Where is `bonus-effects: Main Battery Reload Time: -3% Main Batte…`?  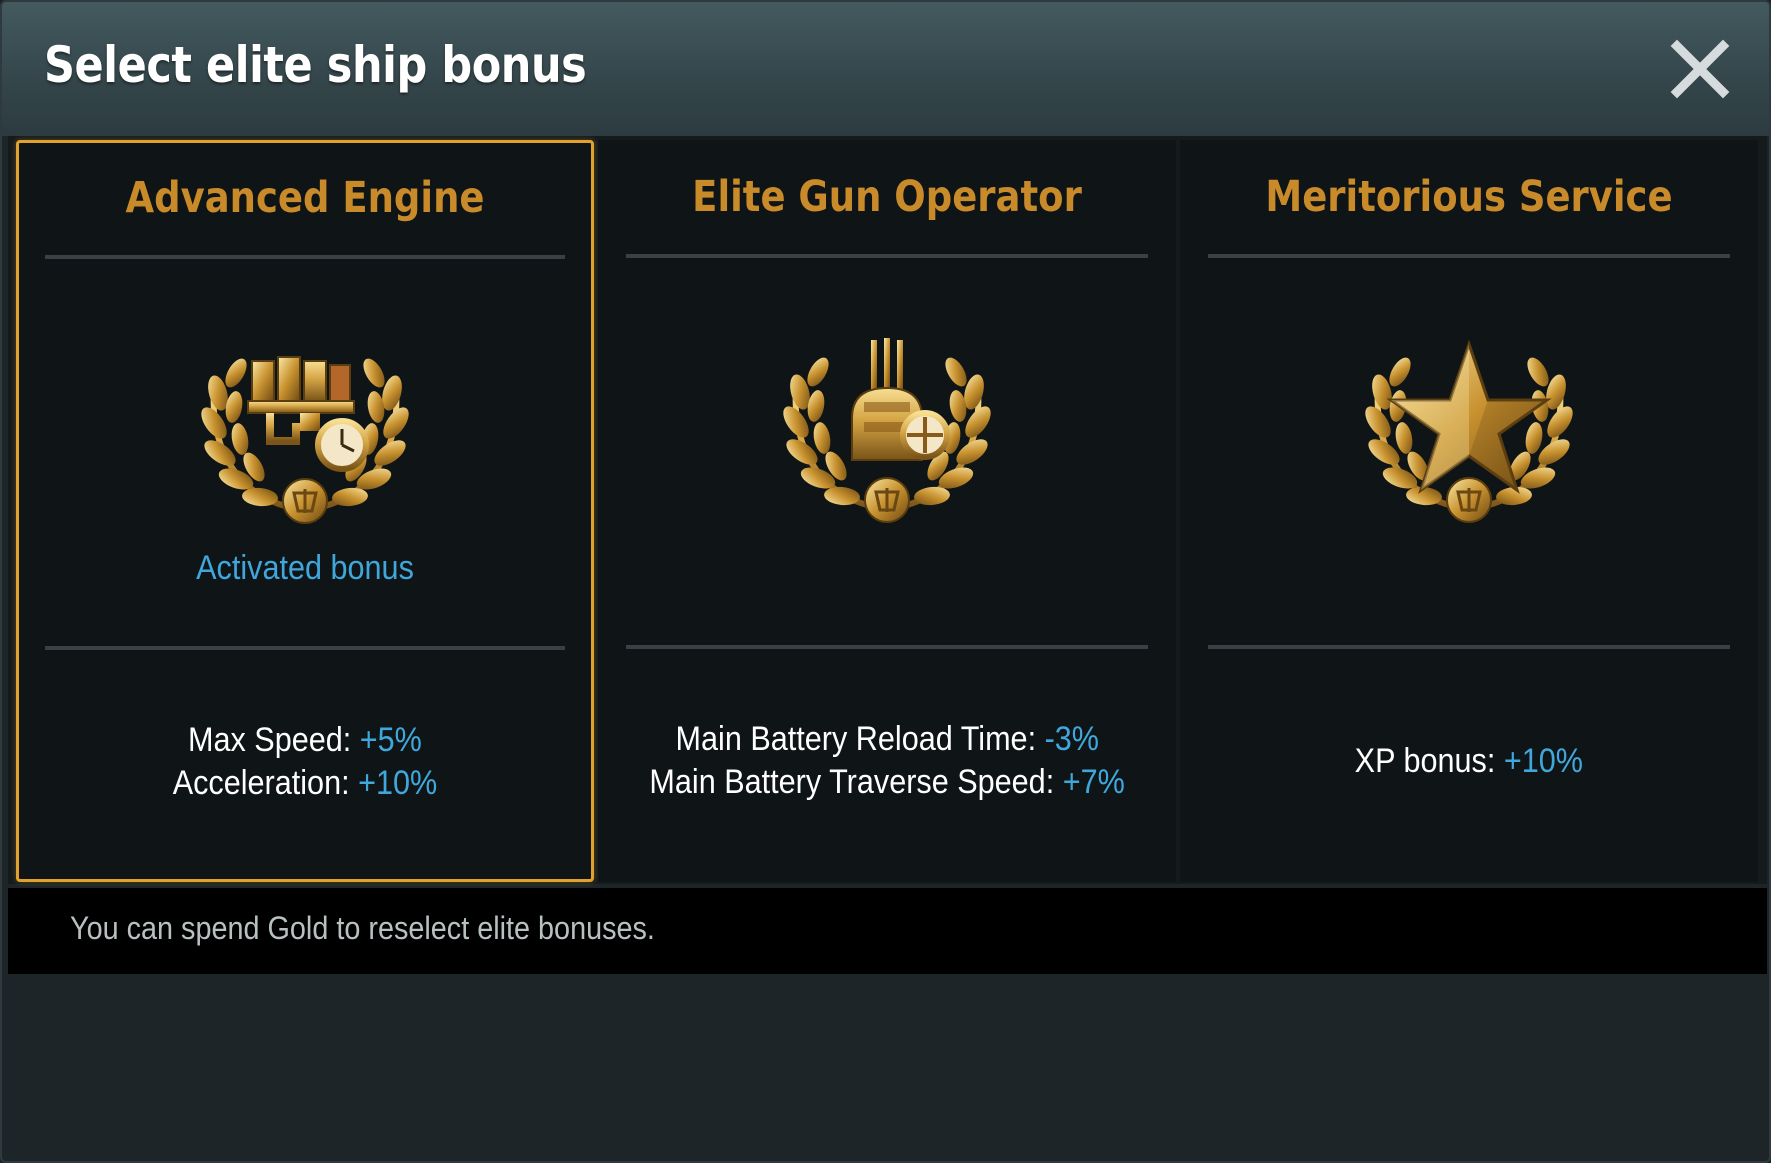
bonus-effects: Main Battery Reload Time: -3% Main Batte… is located at coordinates (887, 761).